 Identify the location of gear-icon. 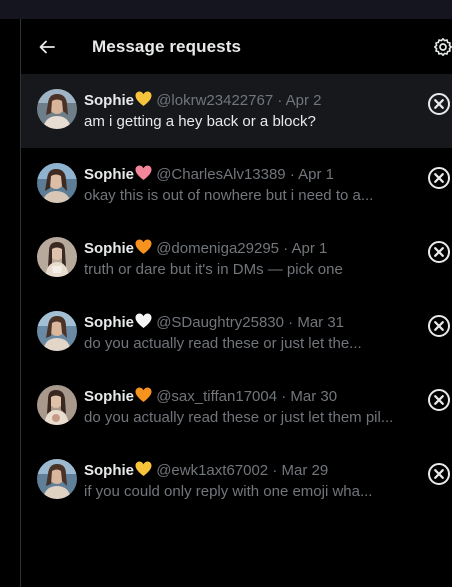
(443, 47).